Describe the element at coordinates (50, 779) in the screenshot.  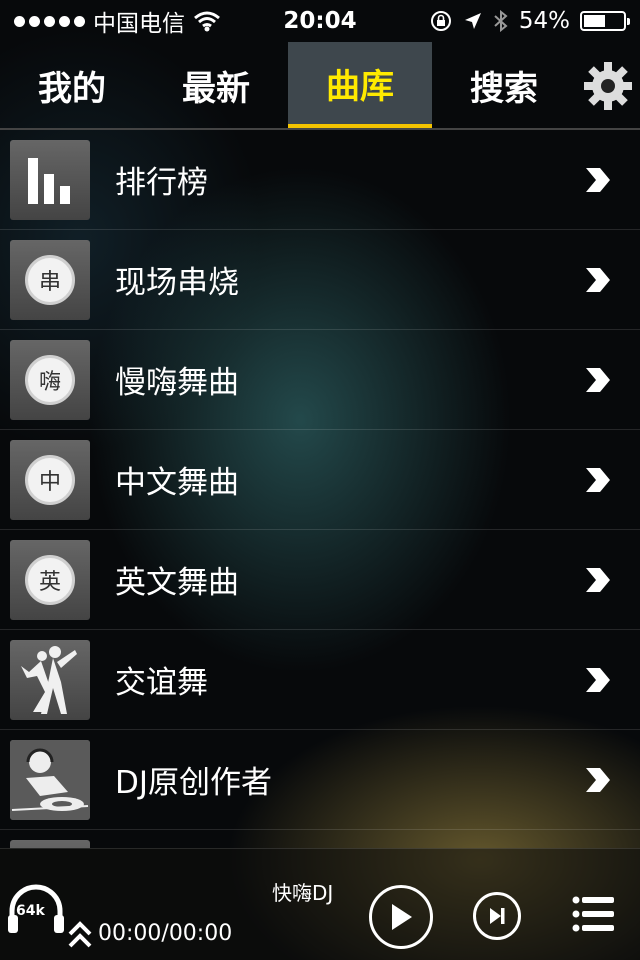
I see `dj-icon` at that location.